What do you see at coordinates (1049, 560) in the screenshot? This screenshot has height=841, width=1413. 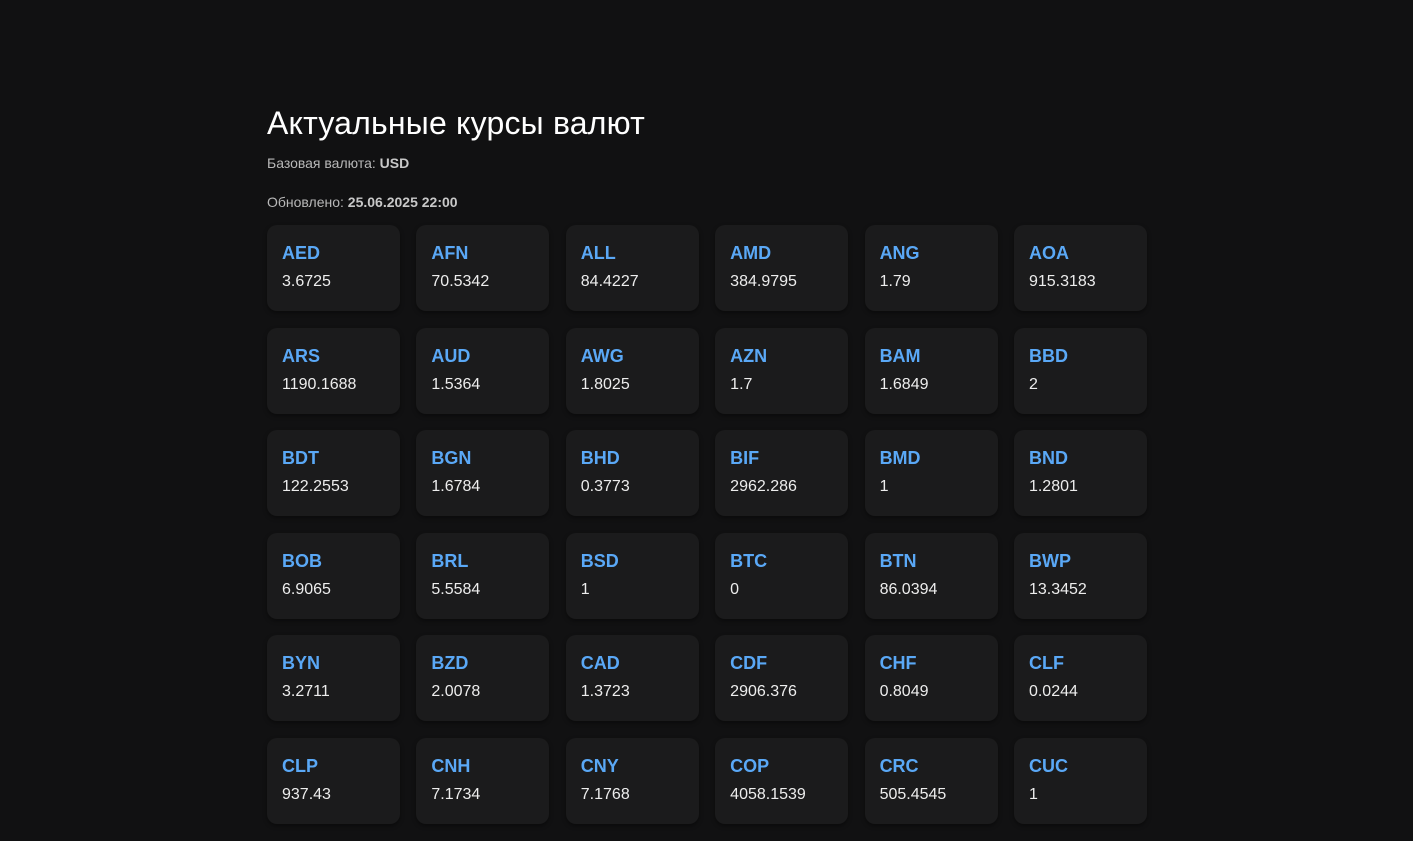 I see `currency-code: BWP` at bounding box center [1049, 560].